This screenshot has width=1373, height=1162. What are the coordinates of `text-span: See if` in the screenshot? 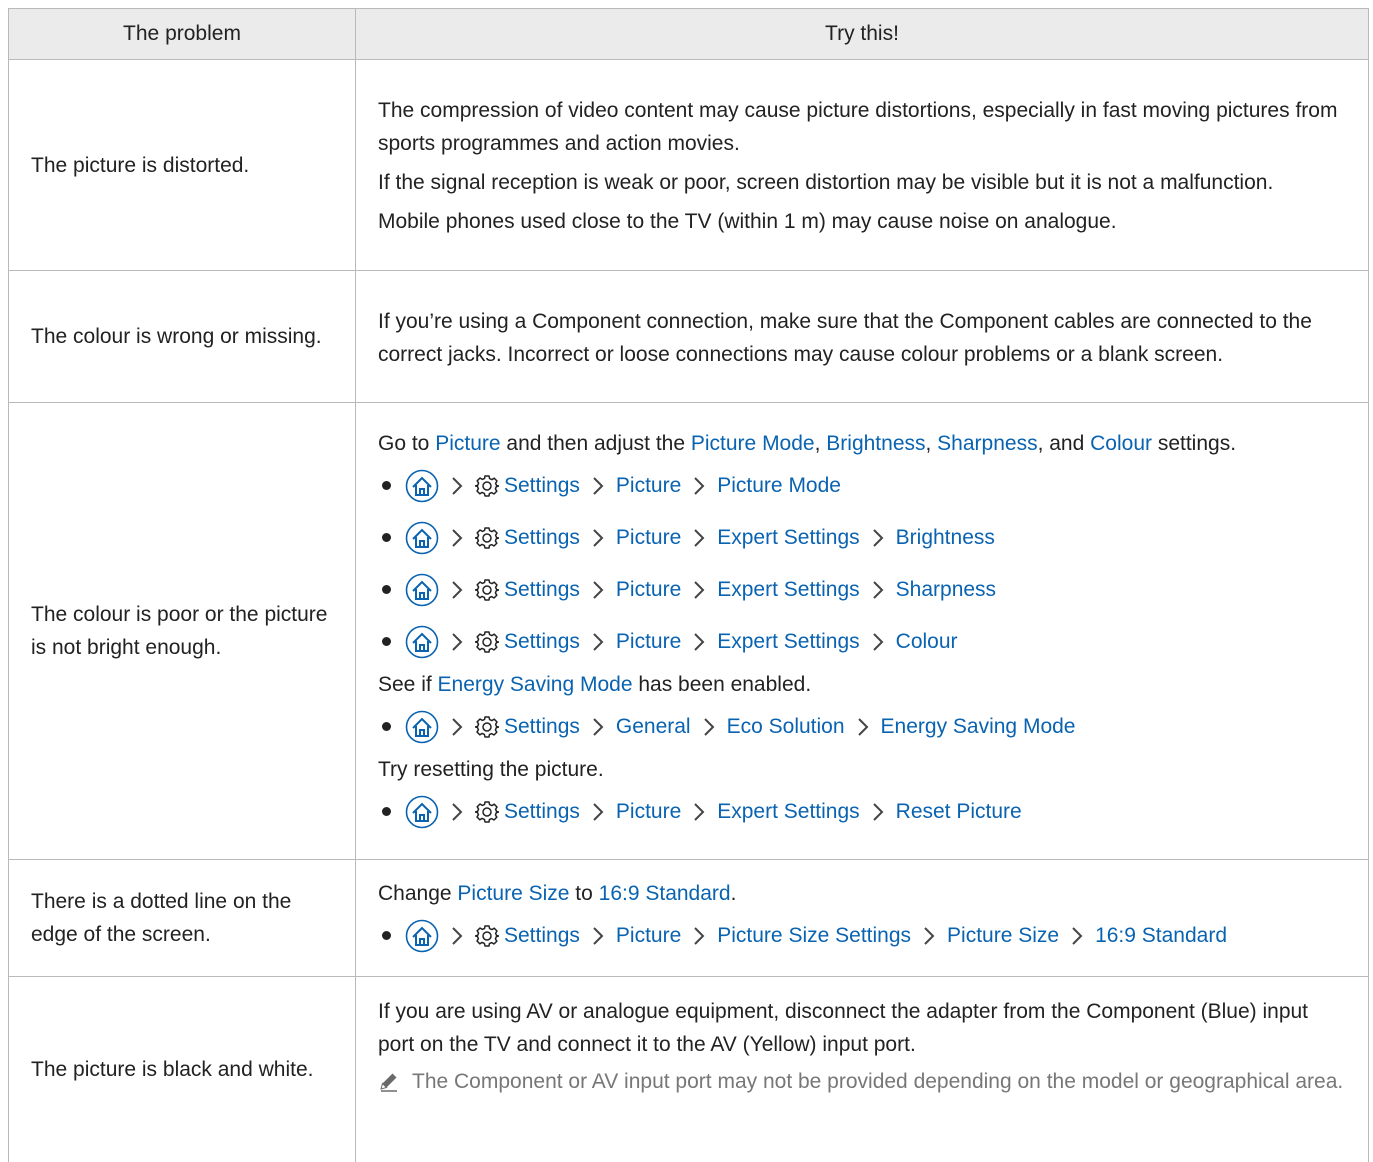 It's located at (408, 684).